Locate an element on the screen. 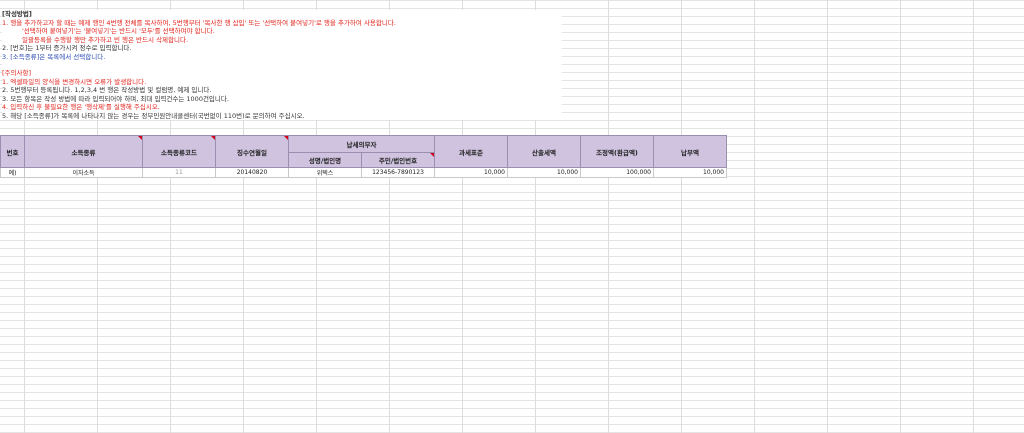  header-adjusted-tax: 조정액(환급액) is located at coordinates (617, 151).